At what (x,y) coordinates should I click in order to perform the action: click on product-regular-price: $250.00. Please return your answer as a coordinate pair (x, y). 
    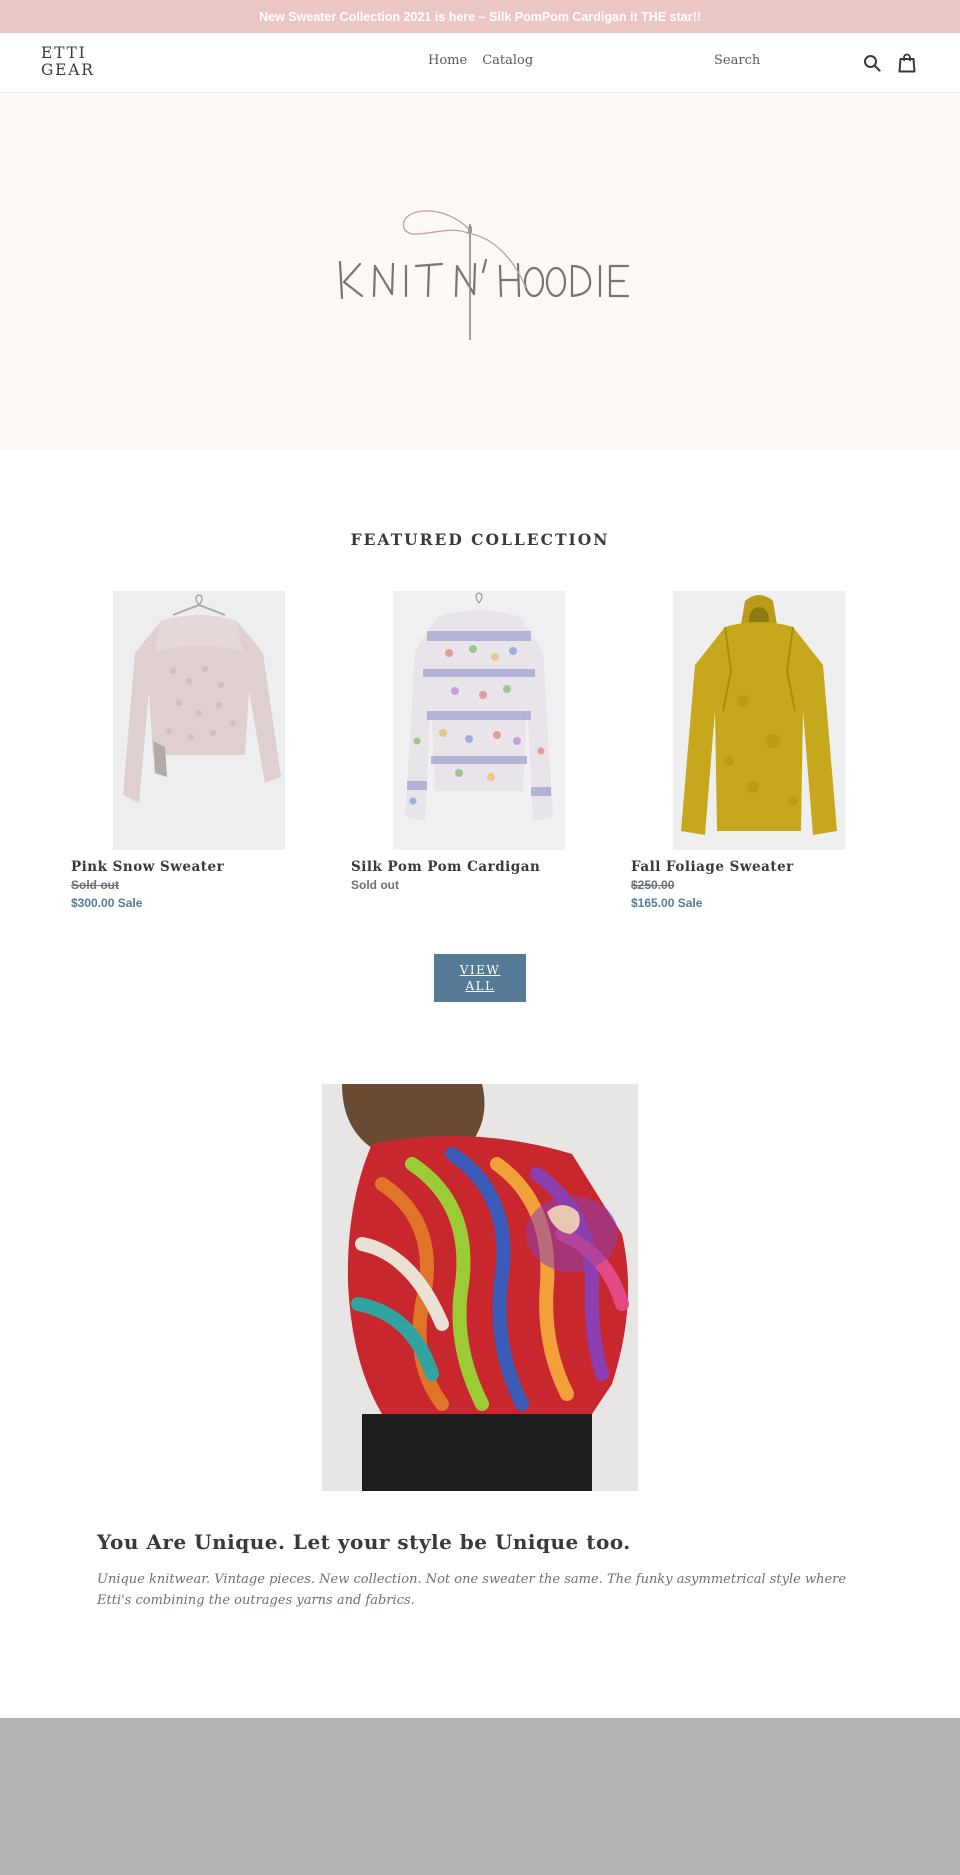
    Looking at the image, I should click on (653, 885).